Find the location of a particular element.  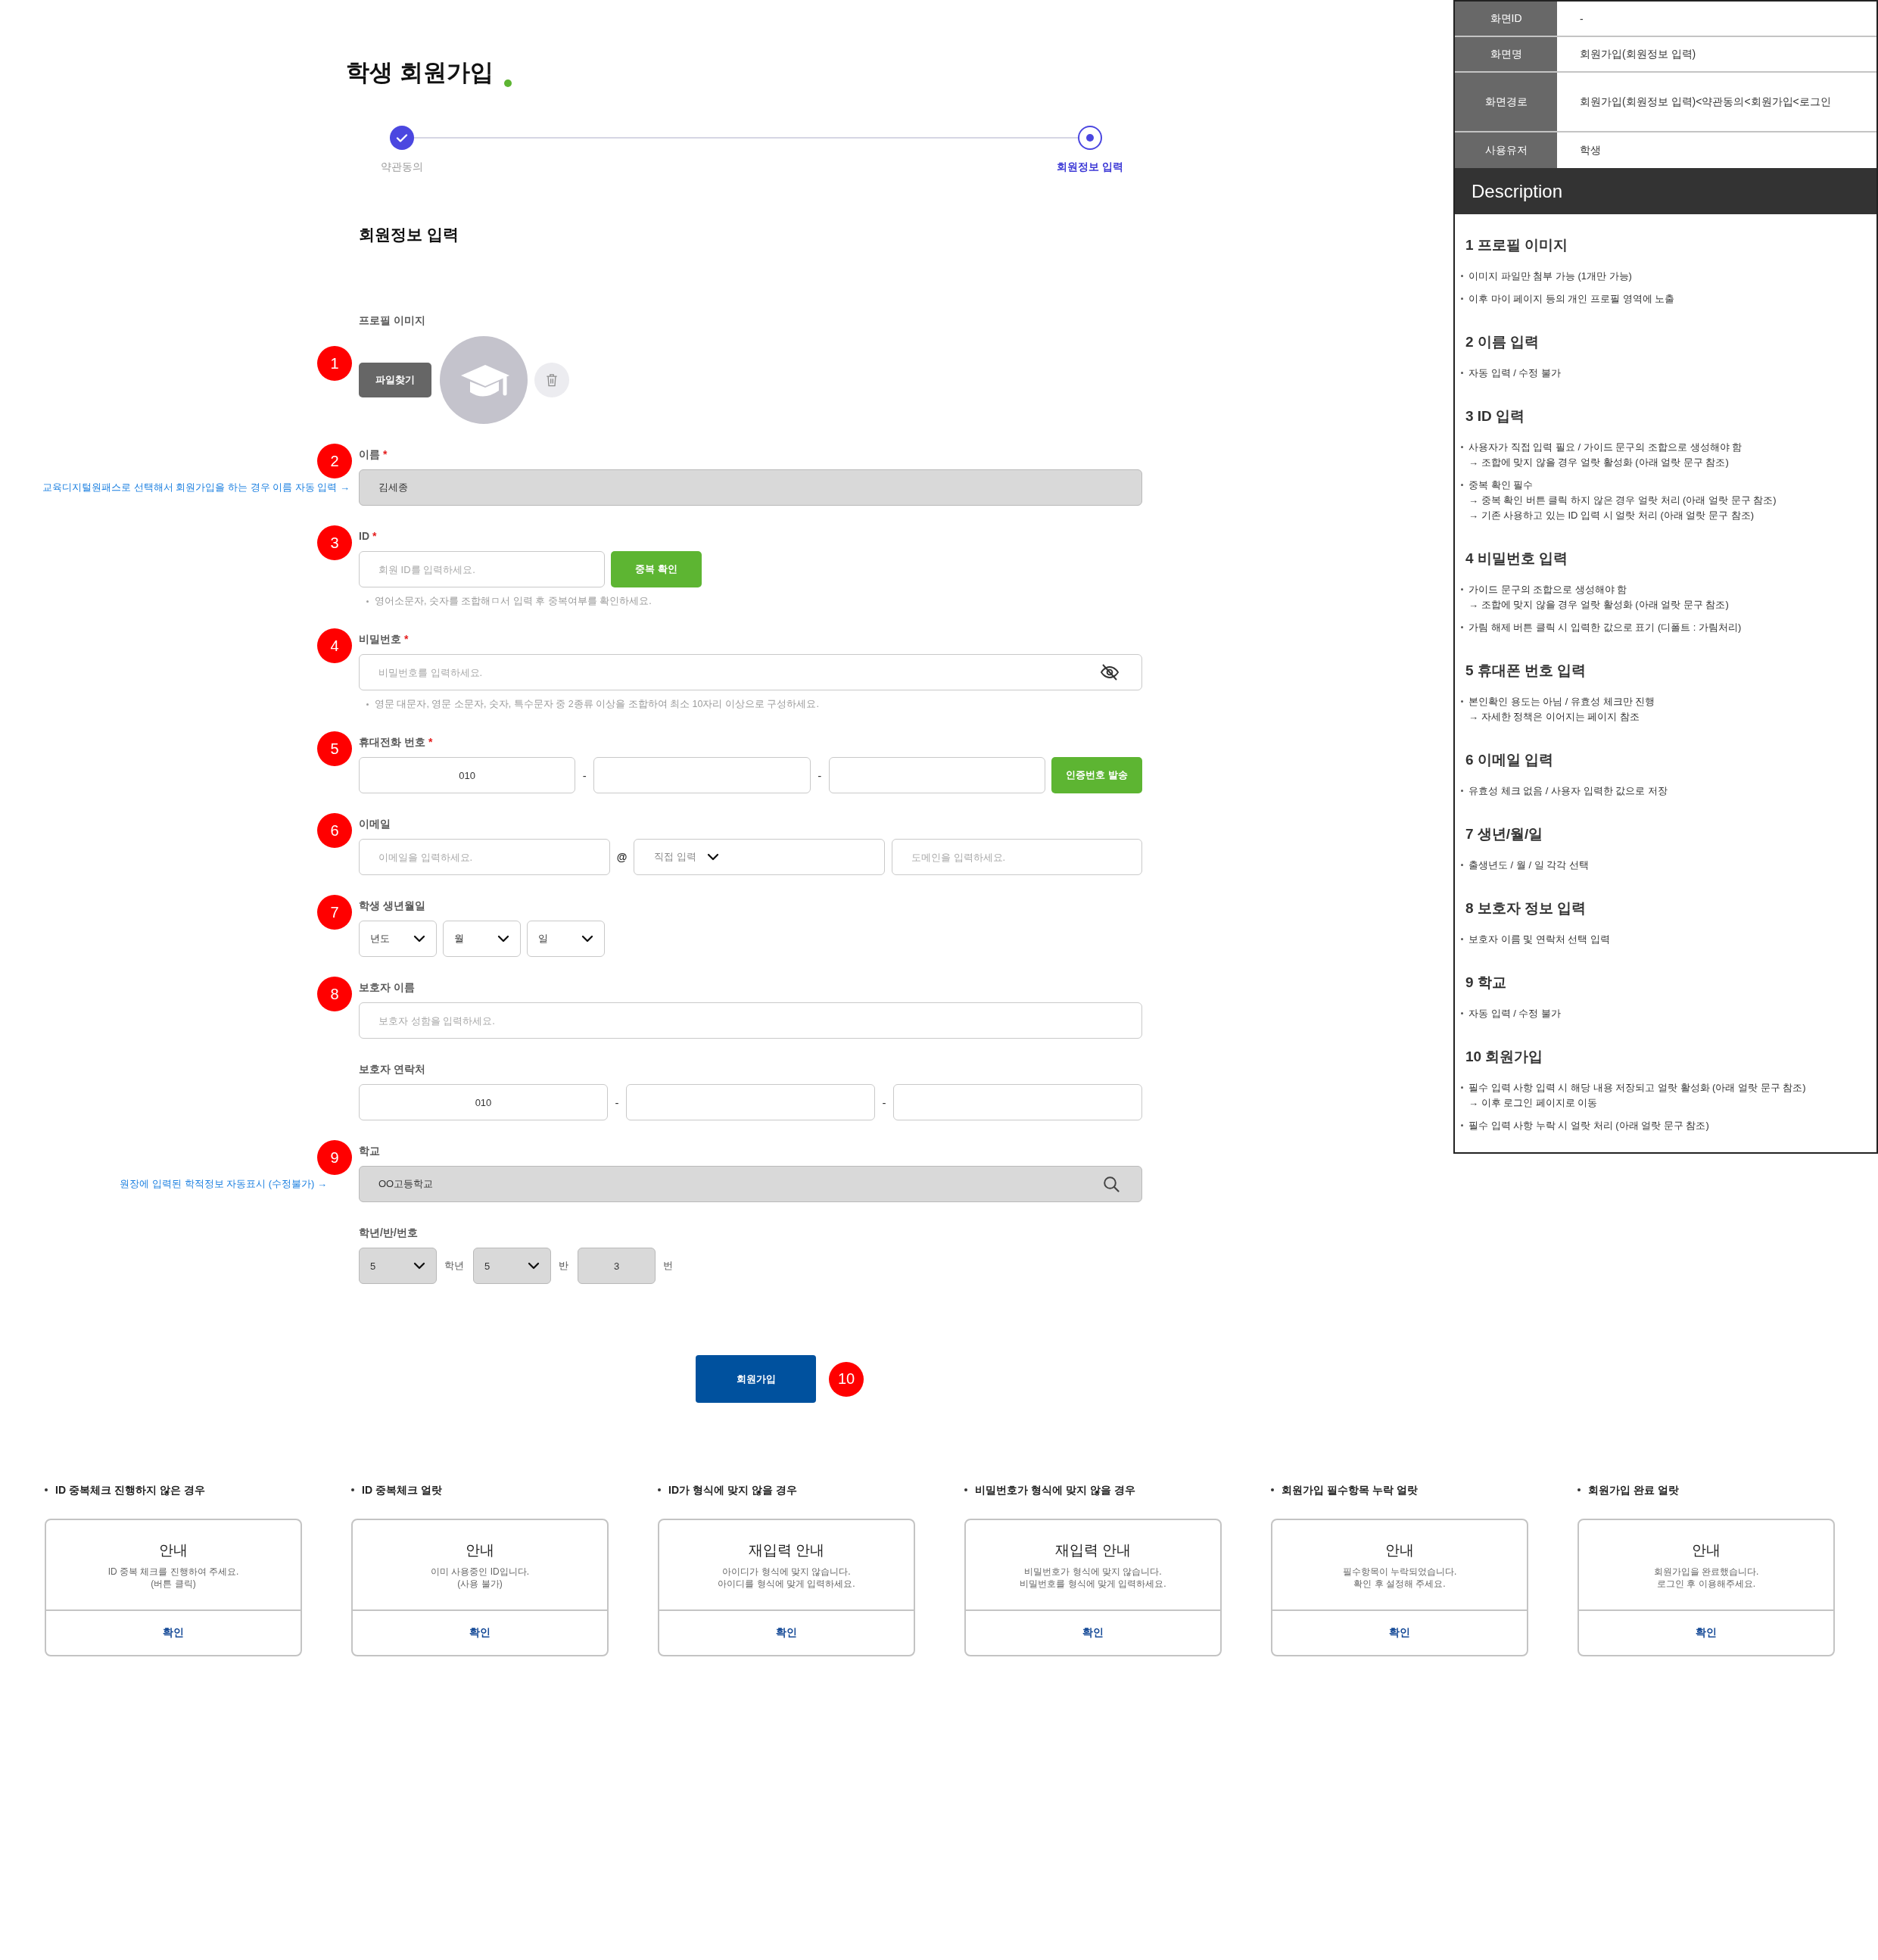

text-field: 보호자 성함을 입력하세요. is located at coordinates (750, 1020).